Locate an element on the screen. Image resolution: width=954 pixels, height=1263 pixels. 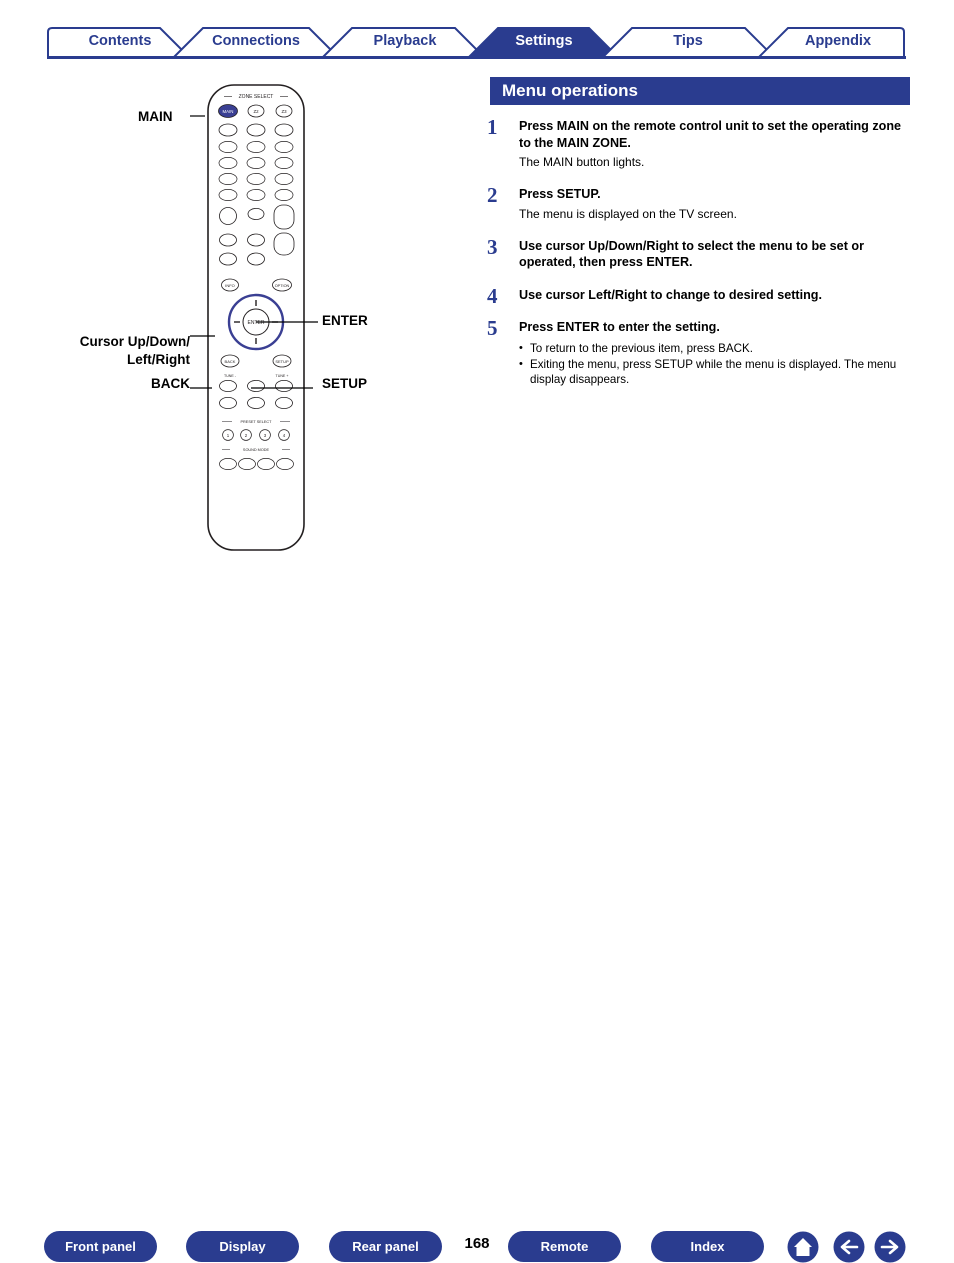
callout-back: BACK is located at coordinates (170, 383).